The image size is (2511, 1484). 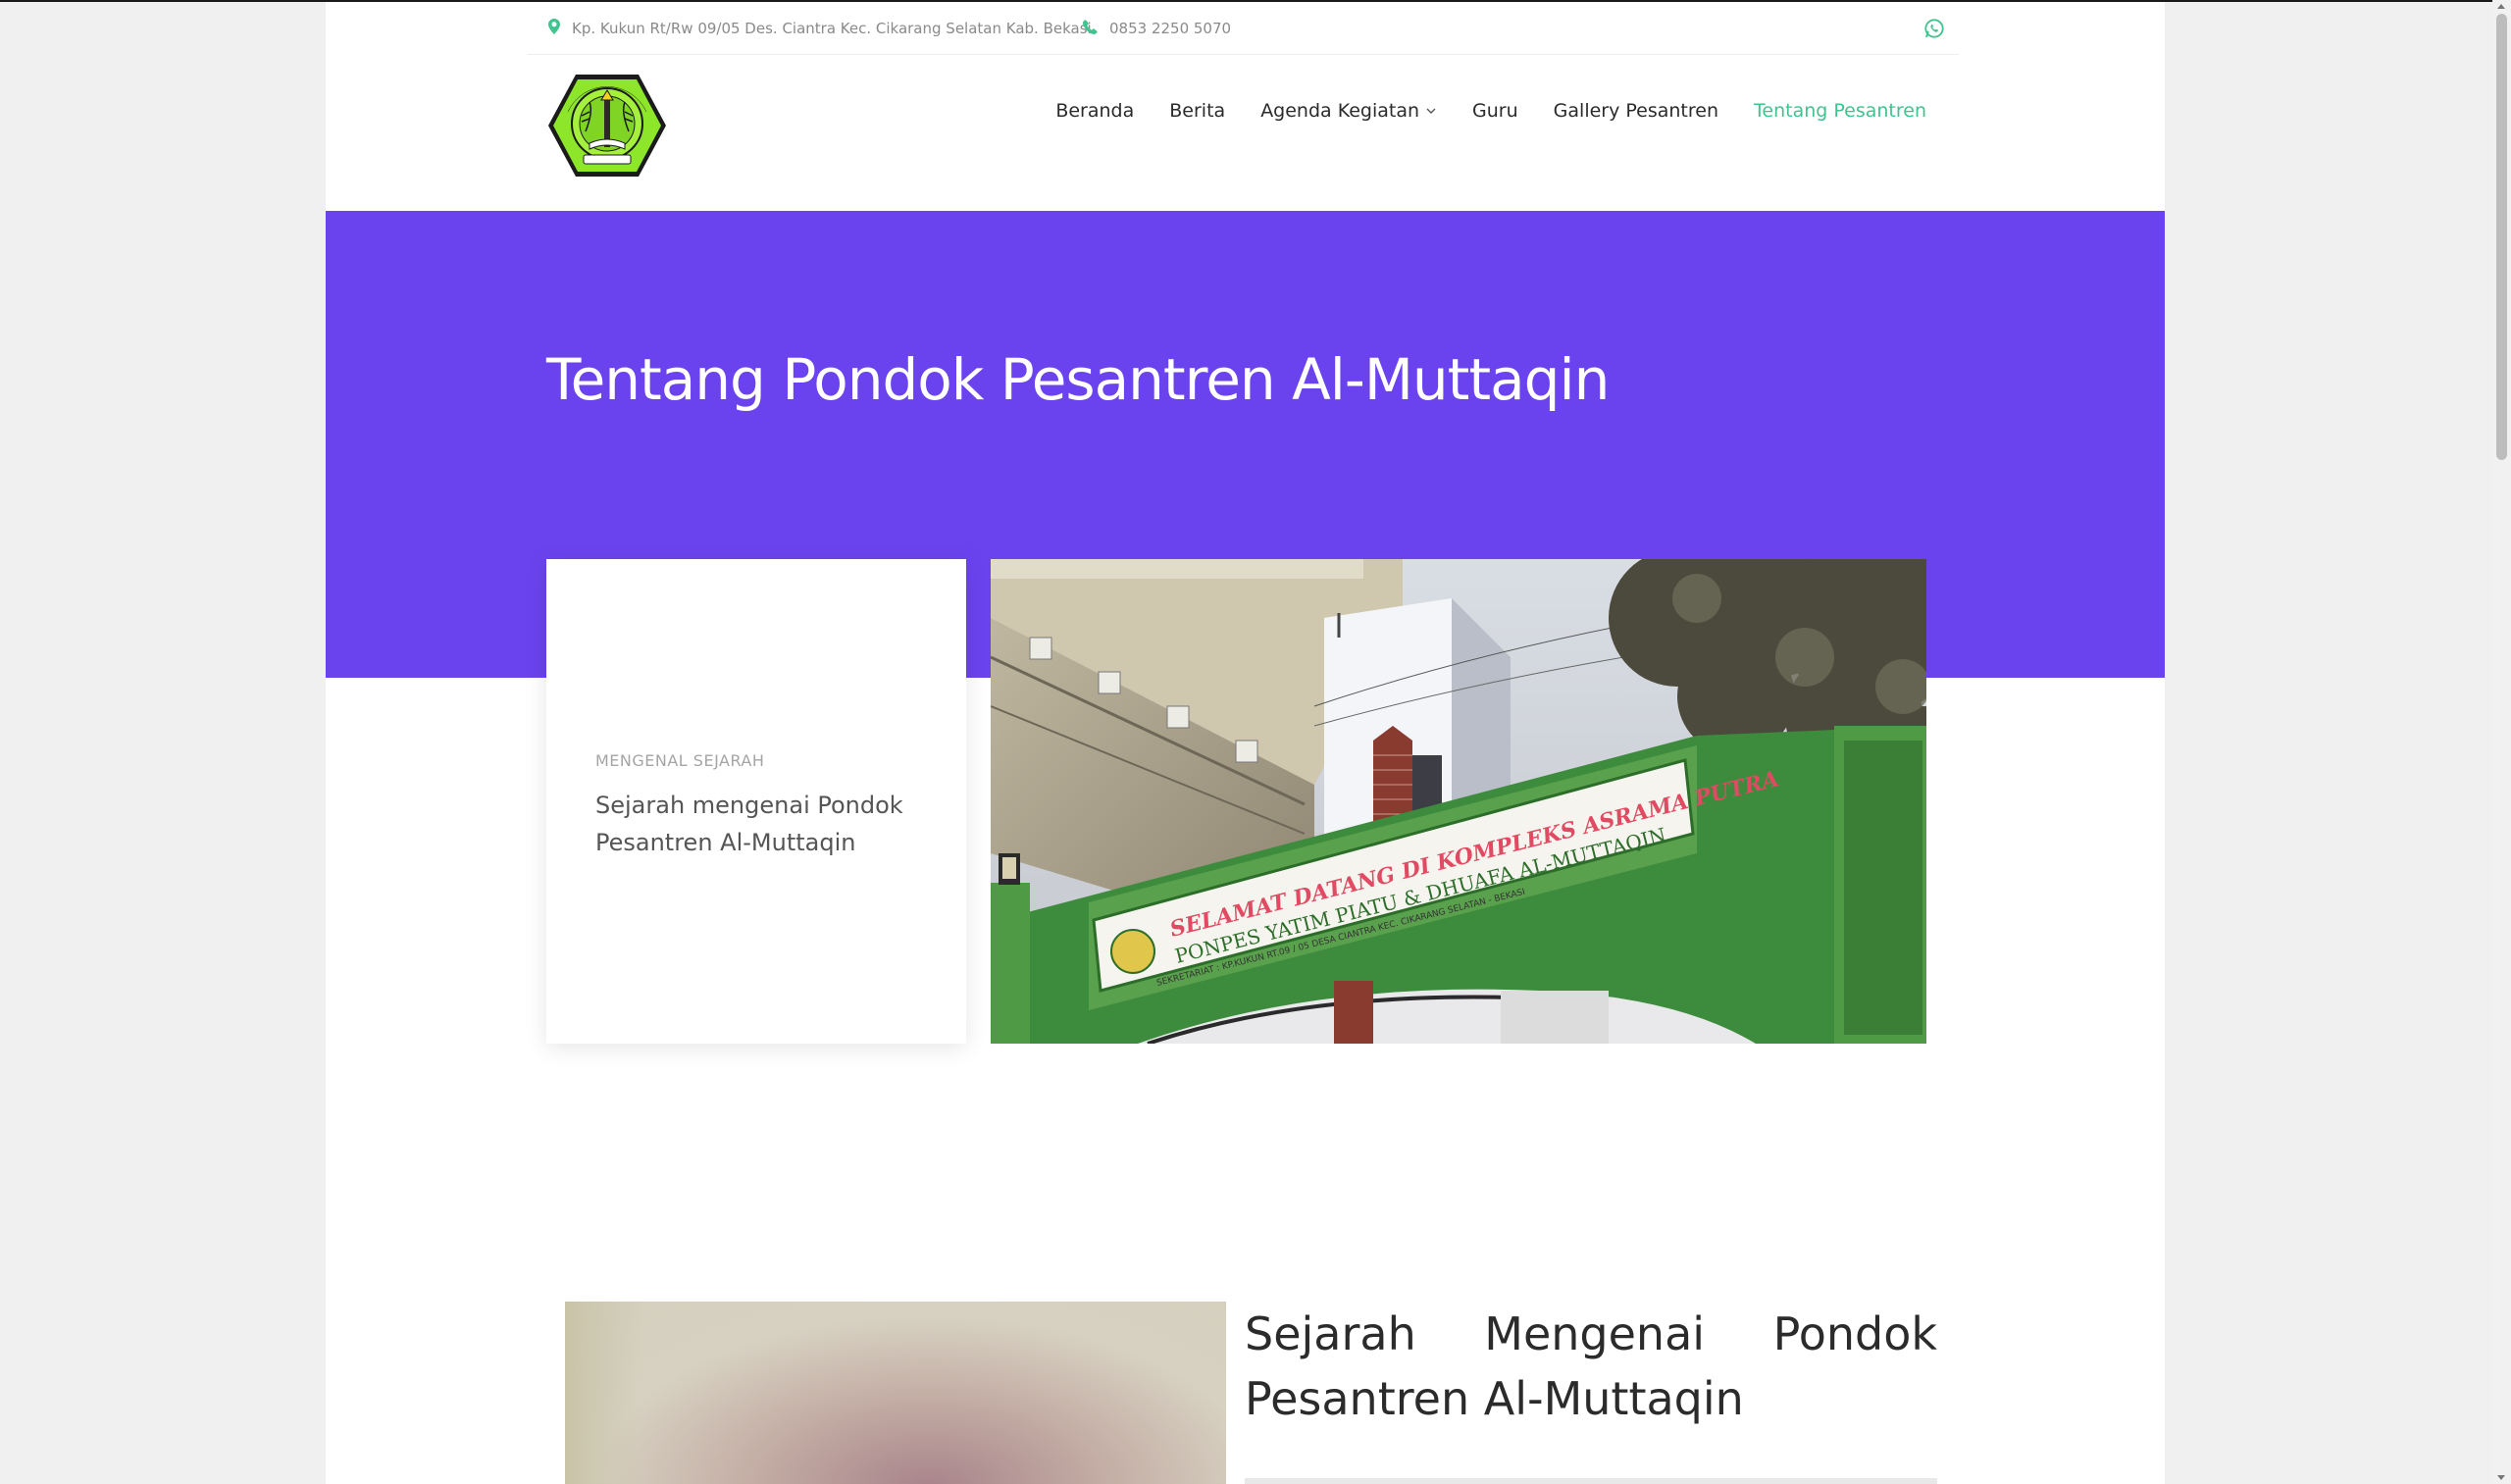 I want to click on whatsapp-icon, so click(x=1934, y=29).